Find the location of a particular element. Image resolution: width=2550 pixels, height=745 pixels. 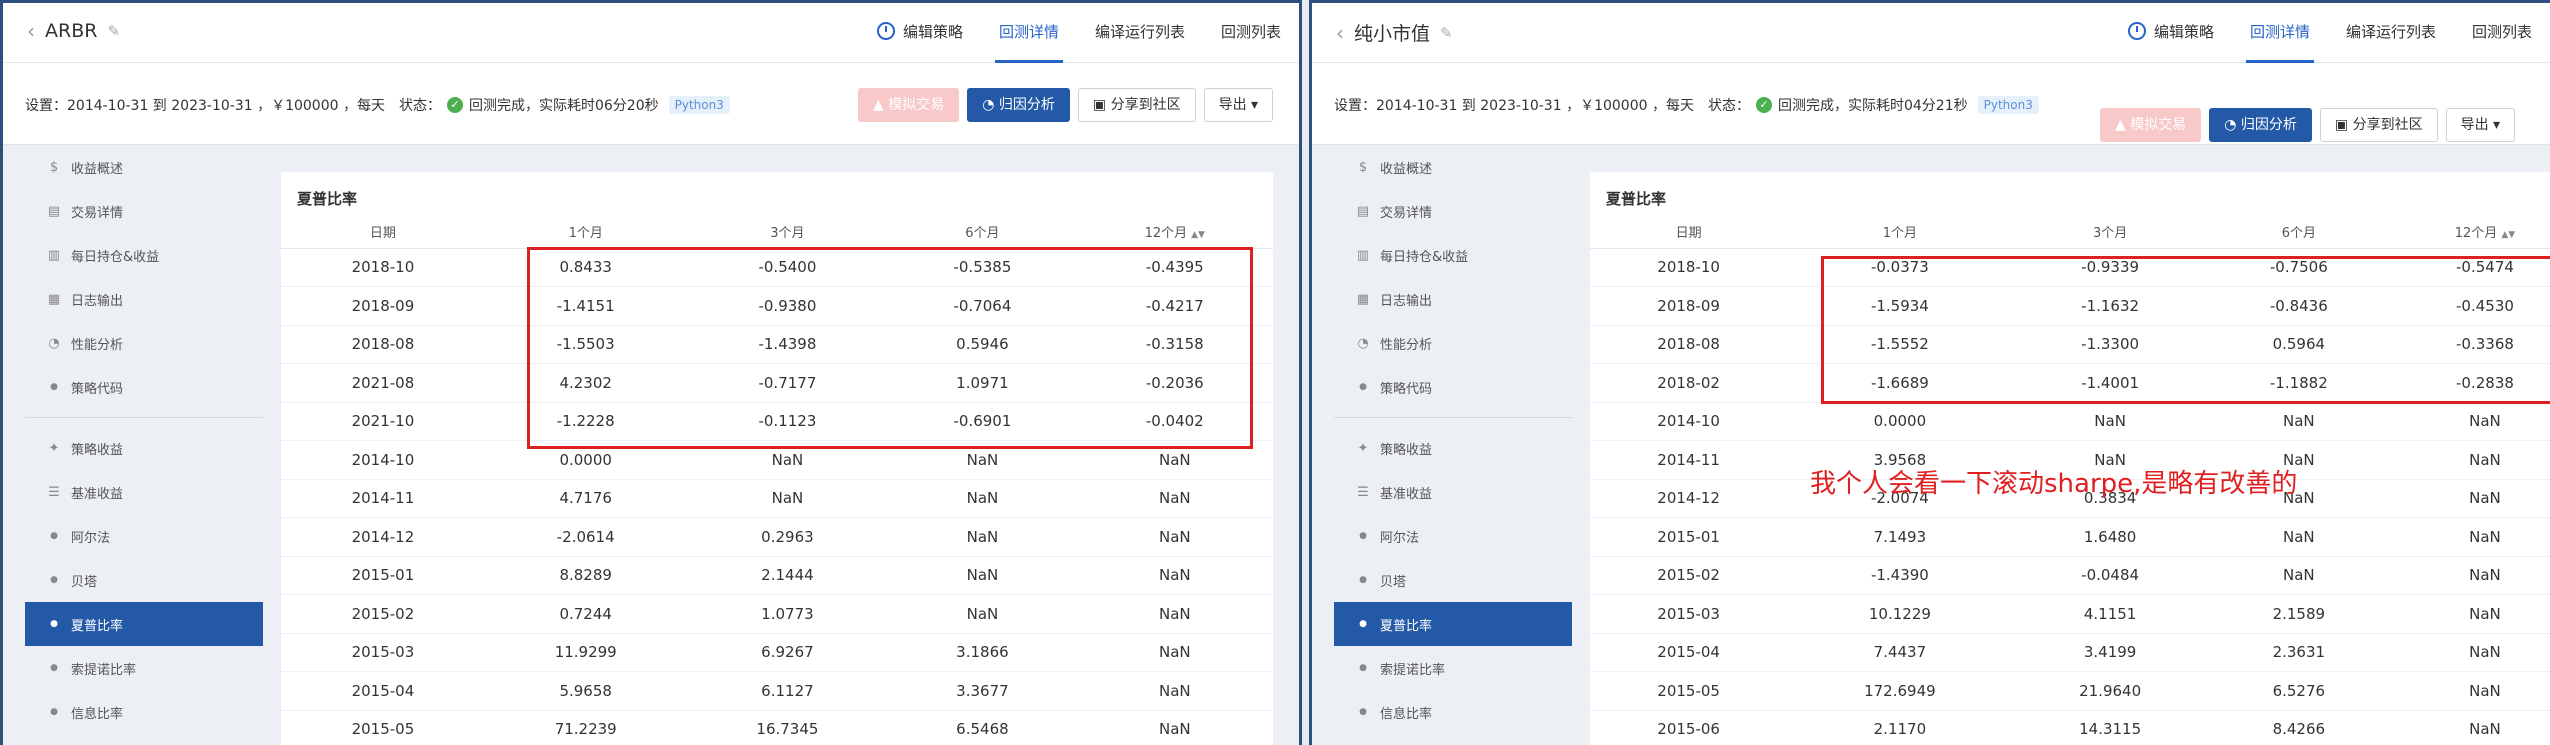

table-cell: 3.3677 is located at coordinates (982, 691).